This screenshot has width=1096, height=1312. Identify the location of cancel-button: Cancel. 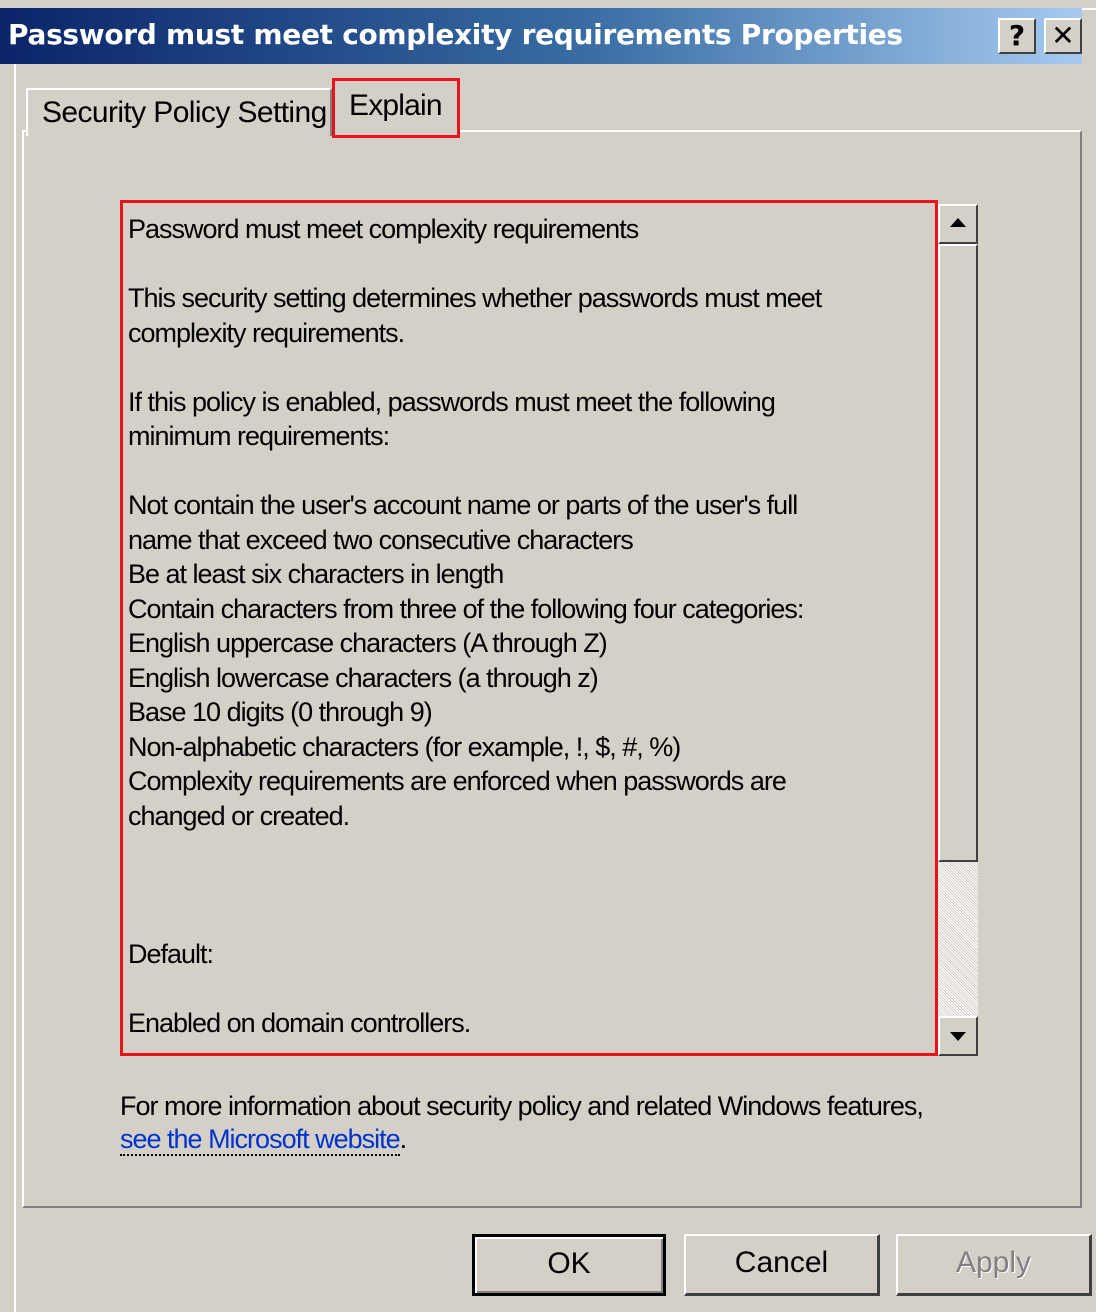
(782, 1265).